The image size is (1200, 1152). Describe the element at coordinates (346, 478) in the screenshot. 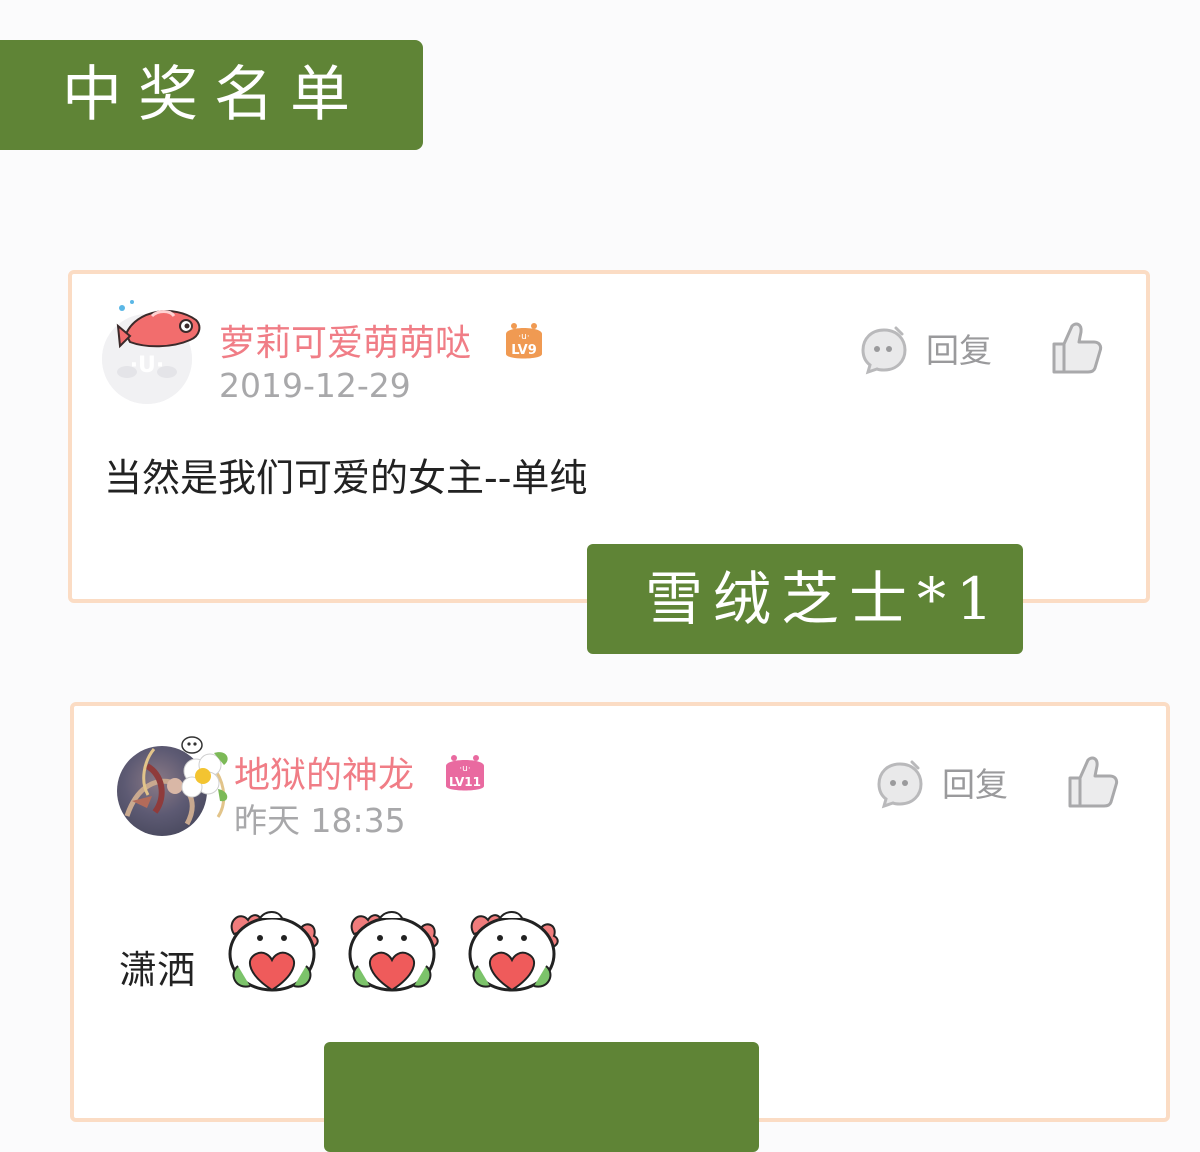

I see `comment-text: 当然是我们可爱的女主--单纯` at that location.